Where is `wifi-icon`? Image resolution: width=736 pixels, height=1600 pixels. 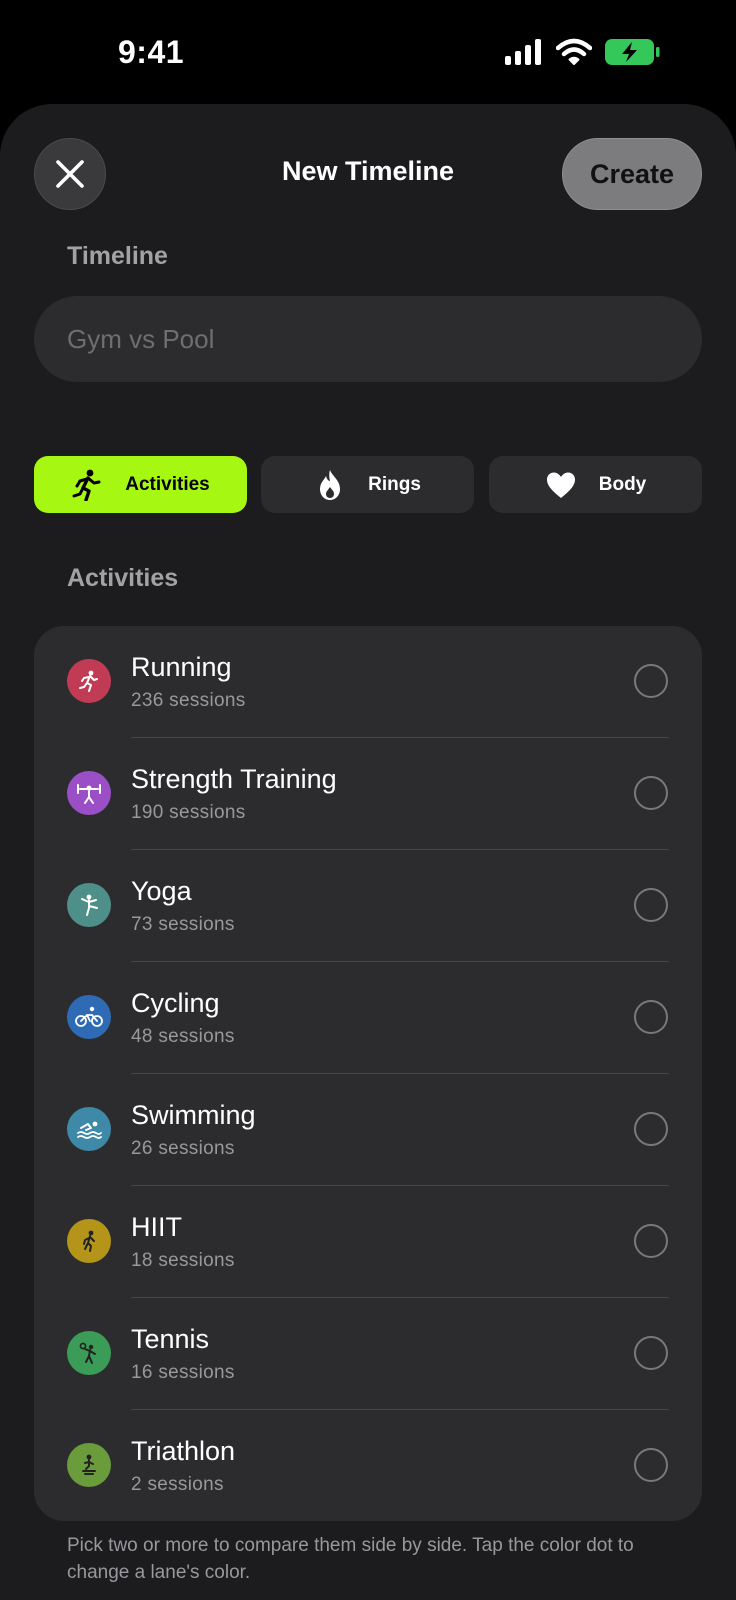 wifi-icon is located at coordinates (574, 51).